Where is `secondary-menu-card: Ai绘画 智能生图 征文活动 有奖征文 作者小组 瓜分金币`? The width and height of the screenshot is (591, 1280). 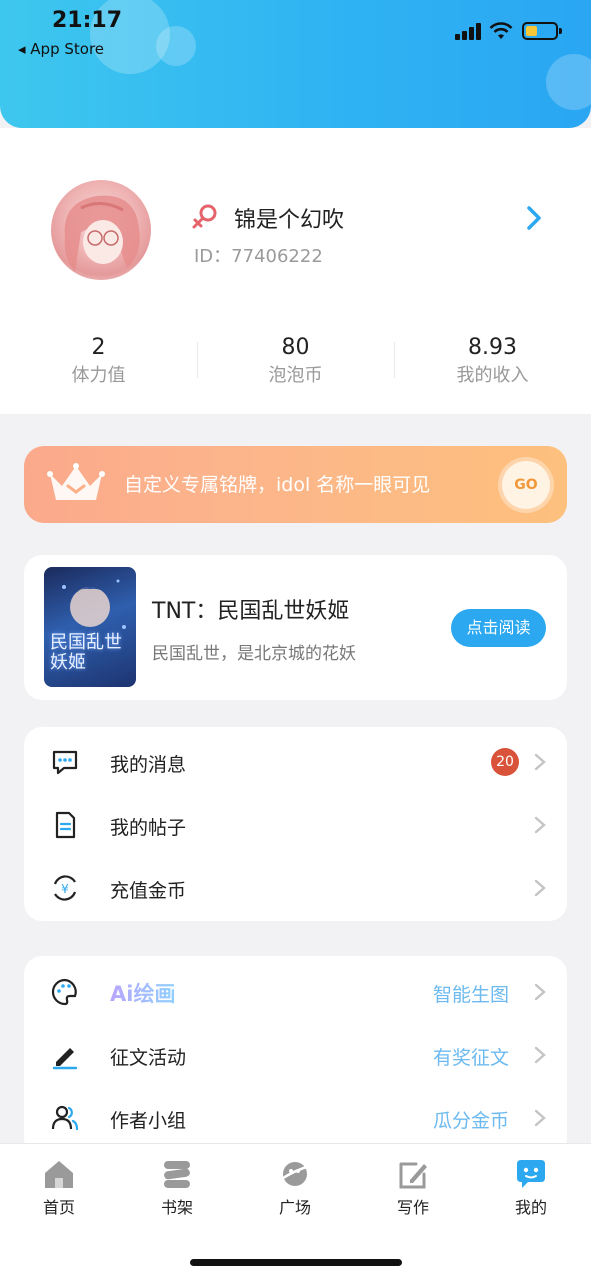 secondary-menu-card: Ai绘画 智能生图 征文活动 有奖征文 作者小组 瓜分金币 is located at coordinates (295, 1056).